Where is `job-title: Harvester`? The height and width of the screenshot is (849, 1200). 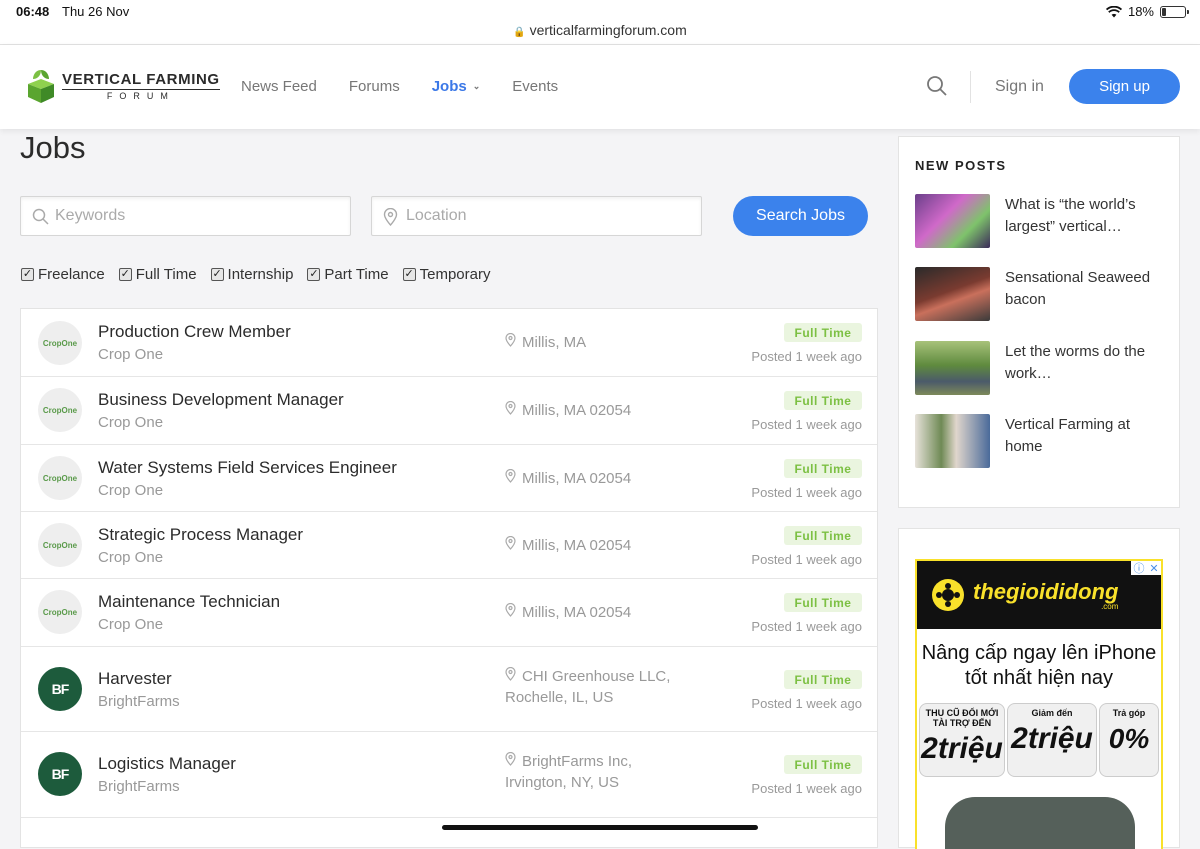
job-title: Harvester is located at coordinates (135, 679).